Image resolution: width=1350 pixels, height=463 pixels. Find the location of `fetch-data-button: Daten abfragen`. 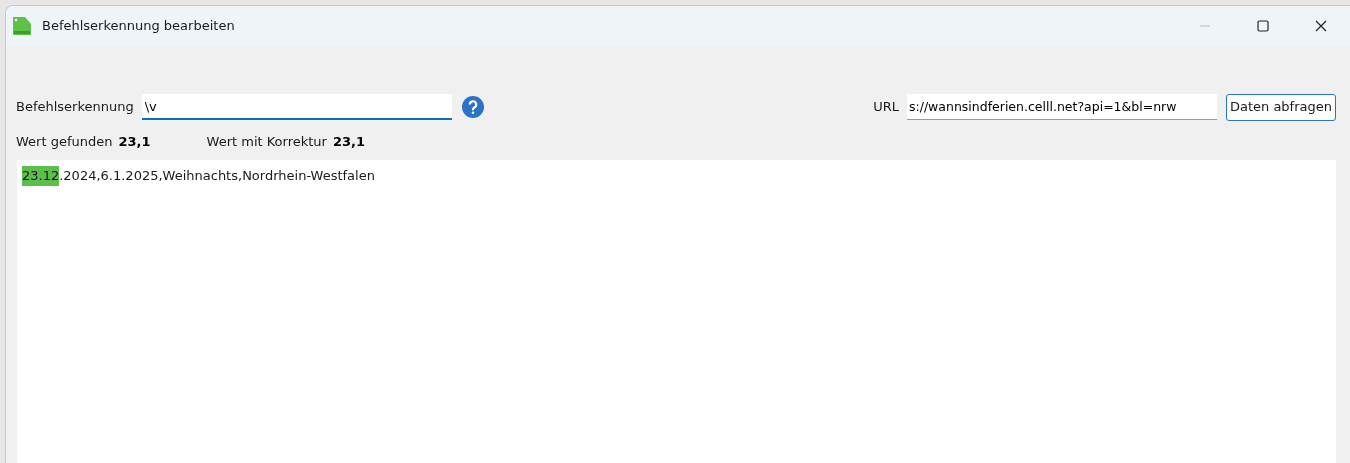

fetch-data-button: Daten abfragen is located at coordinates (1280, 107).